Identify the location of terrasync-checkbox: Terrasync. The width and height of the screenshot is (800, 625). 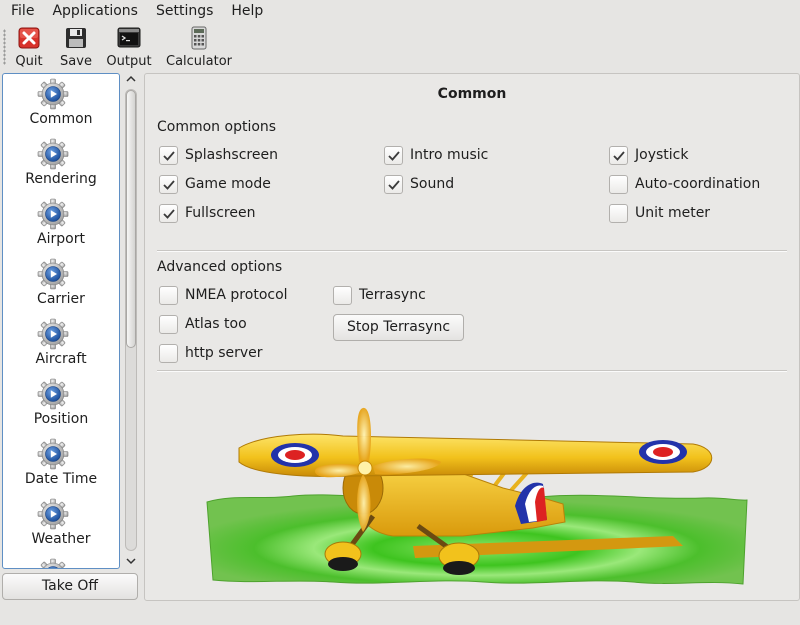
(379, 295).